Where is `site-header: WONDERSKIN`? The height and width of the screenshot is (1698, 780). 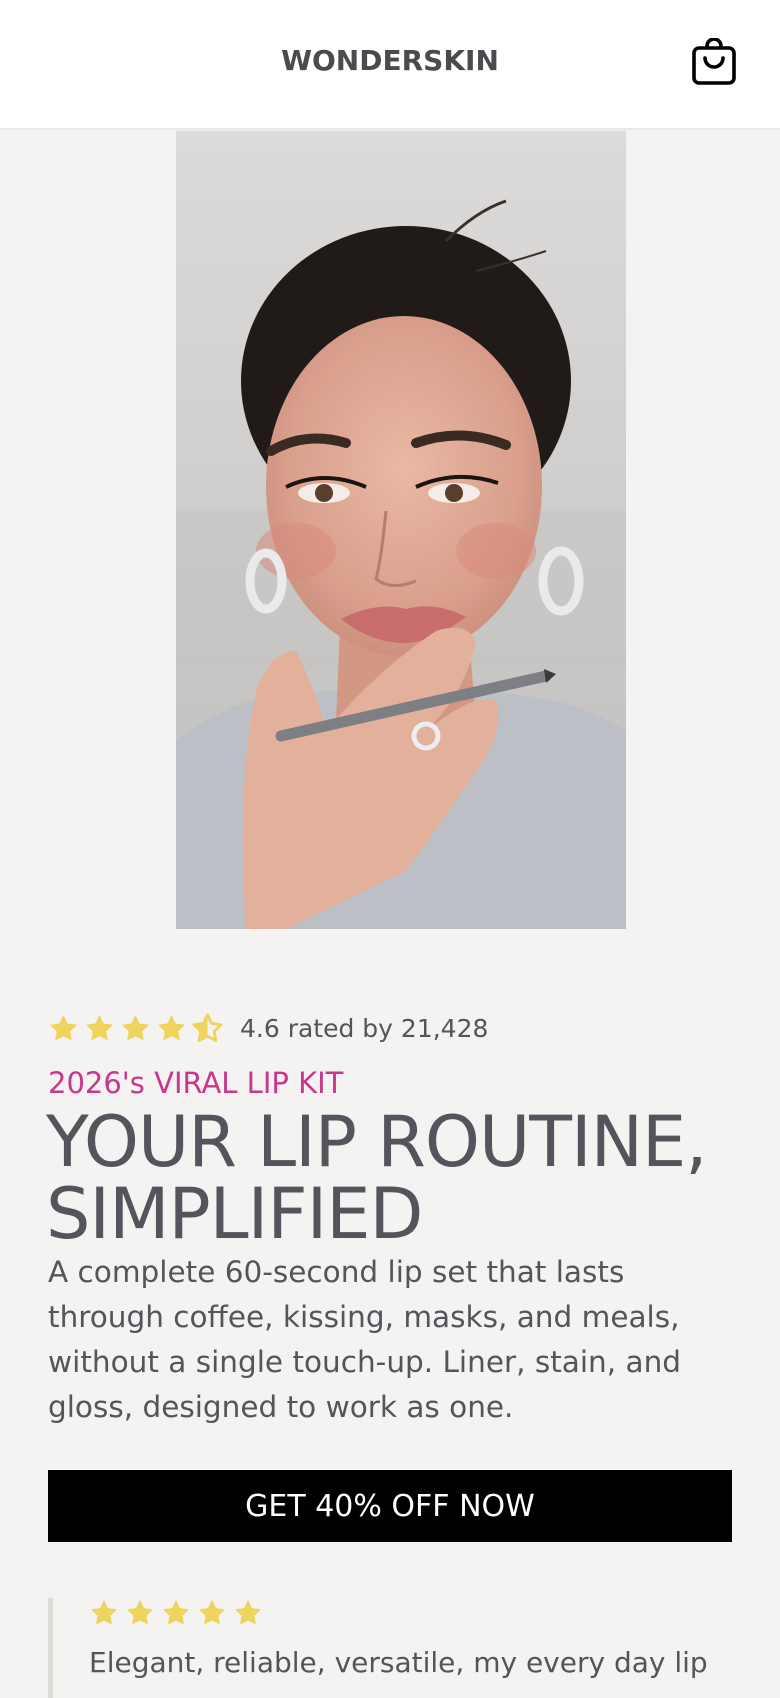
site-header: WONDERSKIN is located at coordinates (390, 65).